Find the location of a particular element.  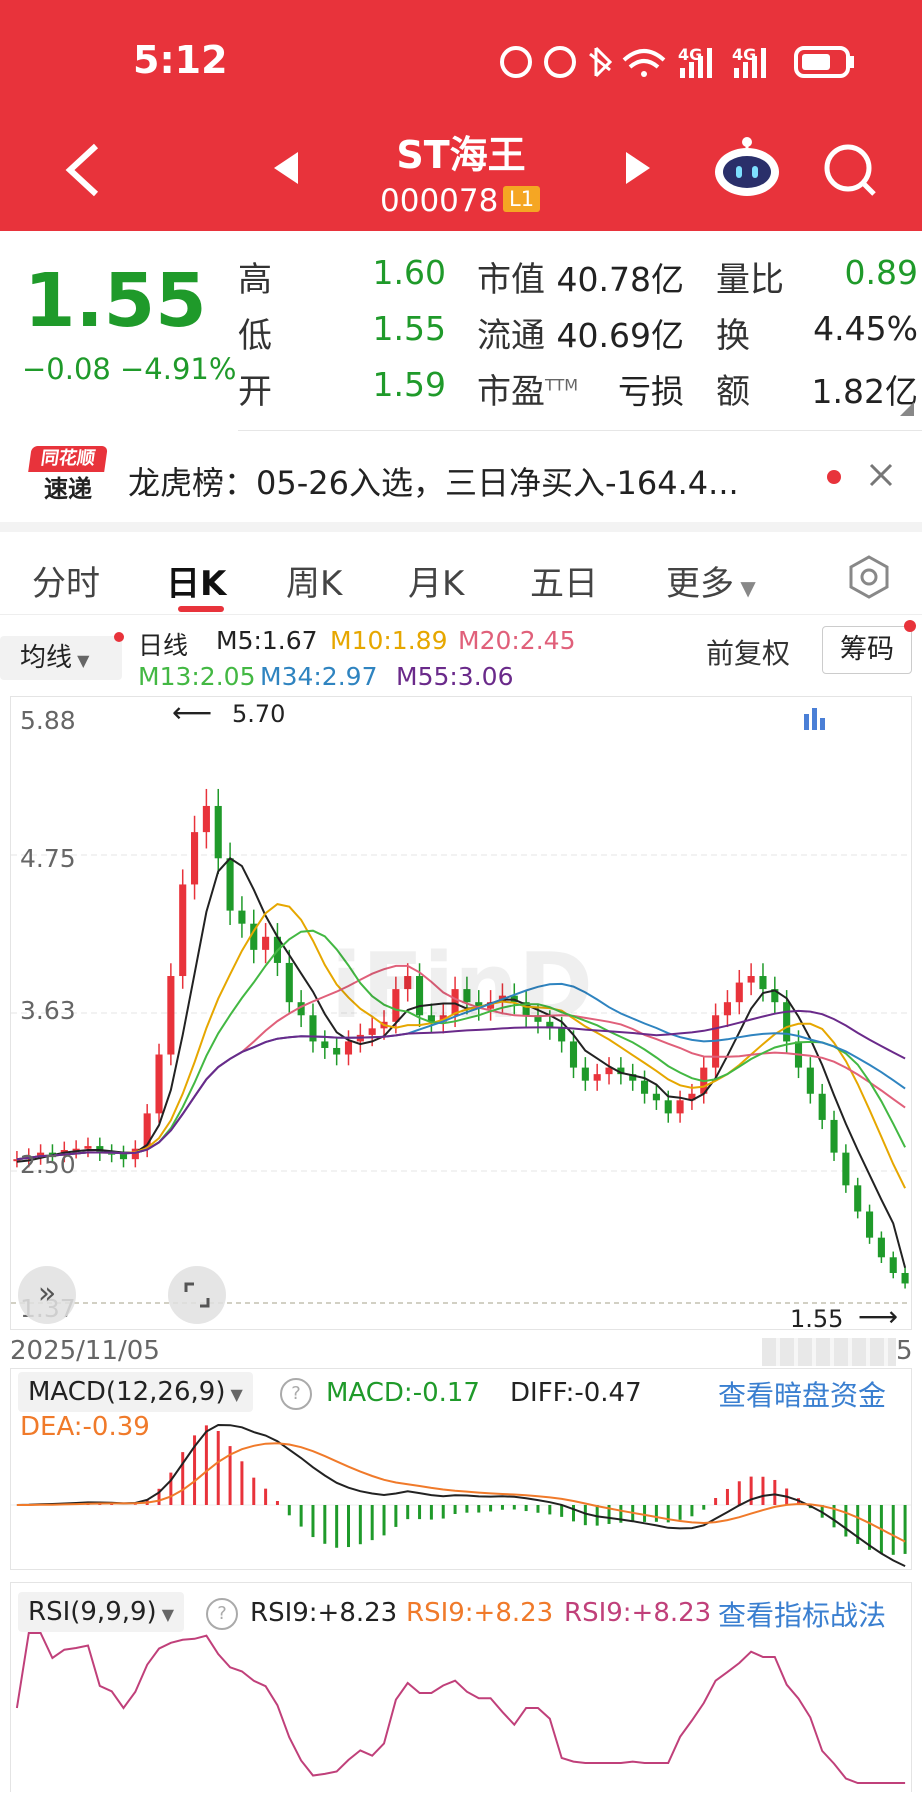

expand-corner-icon is located at coordinates (907, 409).